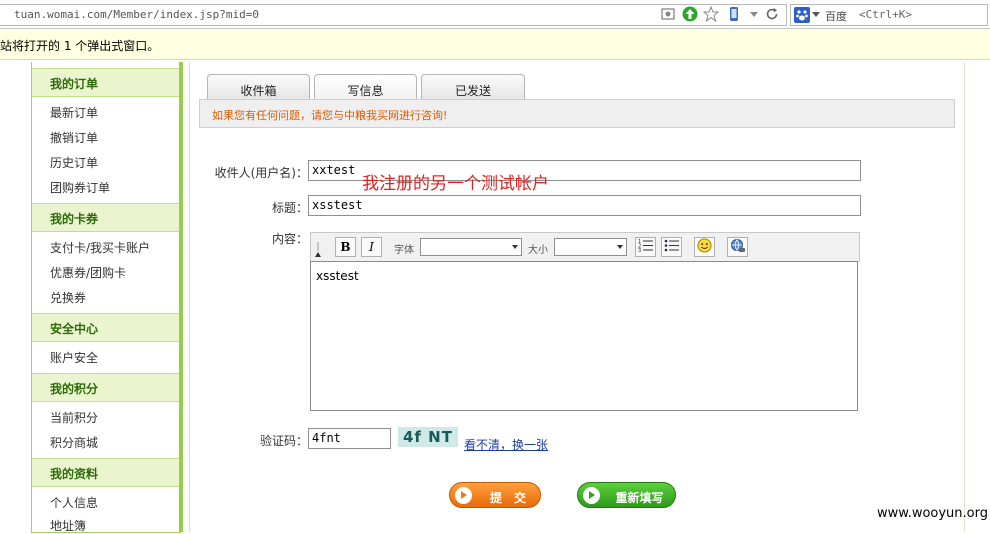  I want to click on compat-view-icon, so click(668, 14).